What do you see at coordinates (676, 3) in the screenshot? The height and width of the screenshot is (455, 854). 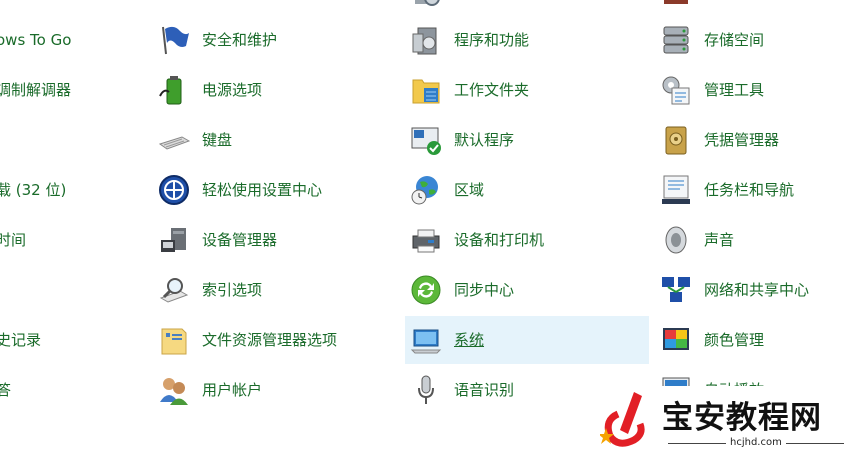 I see `firewall-icon` at bounding box center [676, 3].